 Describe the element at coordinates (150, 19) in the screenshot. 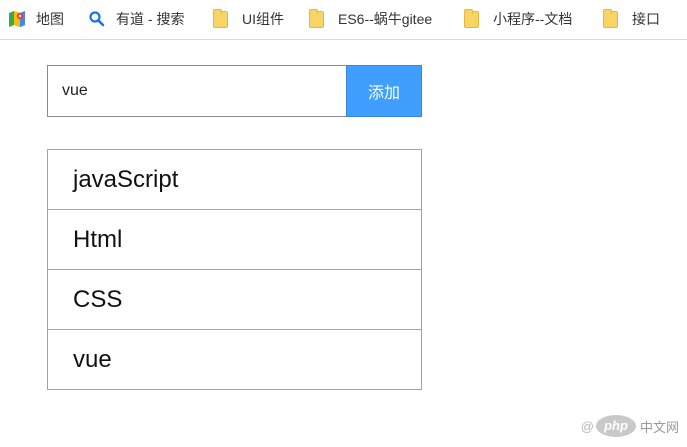

I see `bookmark-label: 有道 - 搜索` at that location.